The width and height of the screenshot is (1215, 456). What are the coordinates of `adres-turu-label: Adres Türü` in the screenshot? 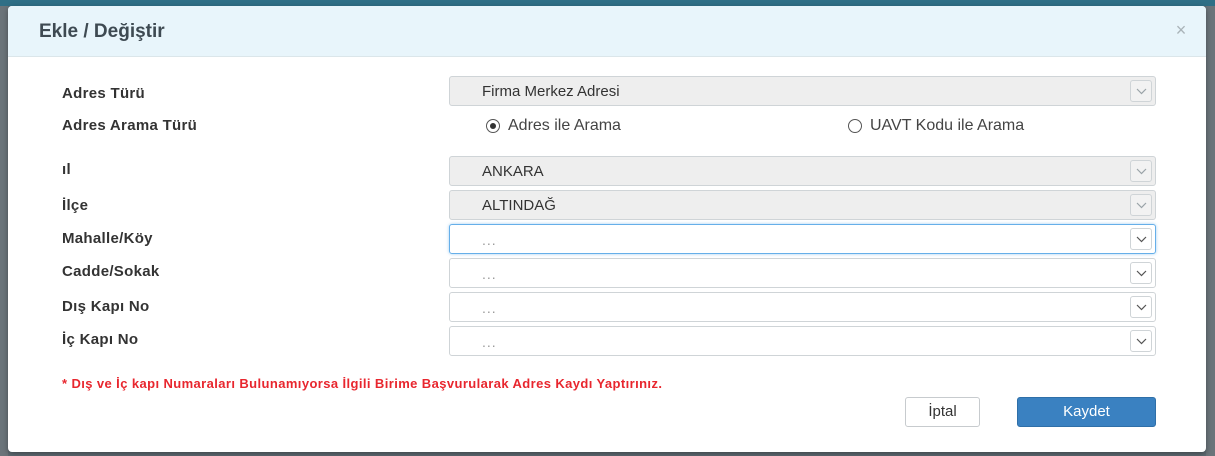 It's located at (104, 93).